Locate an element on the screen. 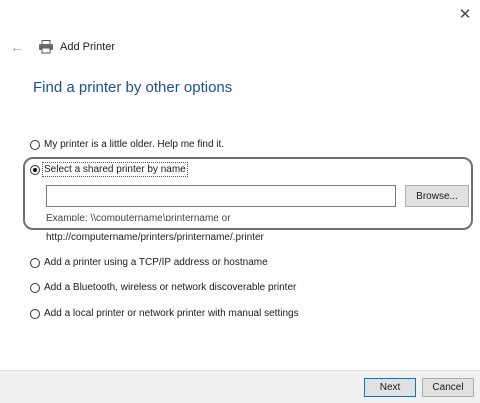 The image size is (480, 403). example-line-1: Example: \\computername\printername or is located at coordinates (138, 217).